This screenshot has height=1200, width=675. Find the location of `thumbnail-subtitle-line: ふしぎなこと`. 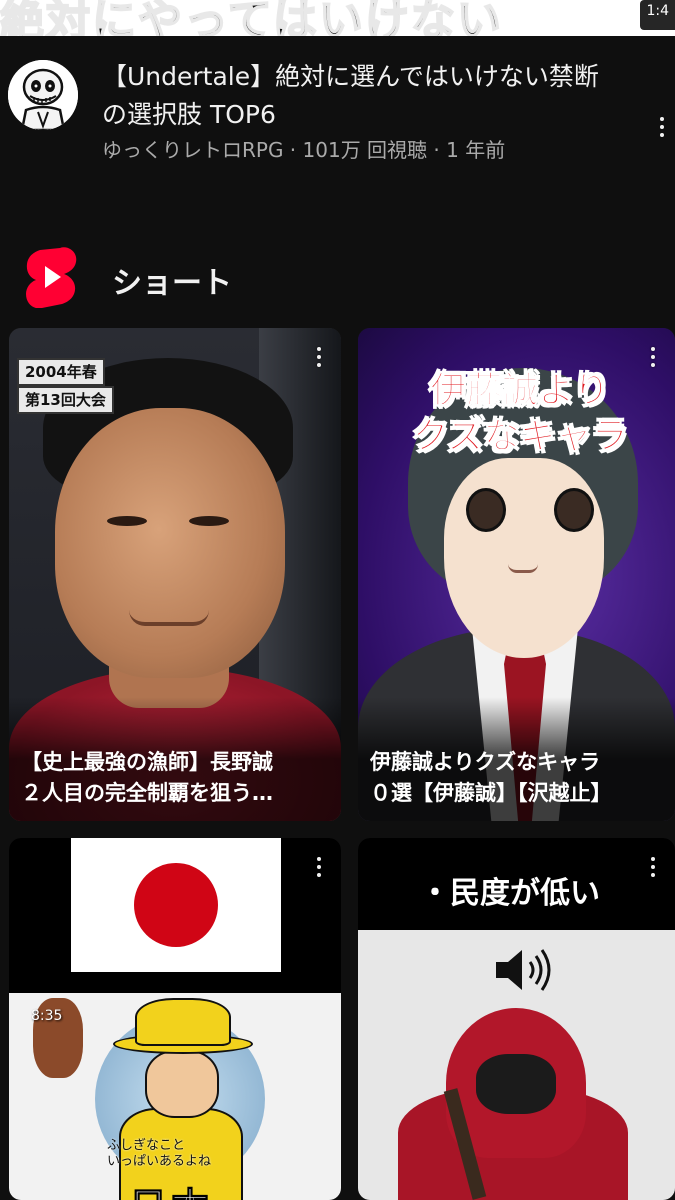

thumbnail-subtitle-line: ふしぎなこと is located at coordinates (146, 1145).